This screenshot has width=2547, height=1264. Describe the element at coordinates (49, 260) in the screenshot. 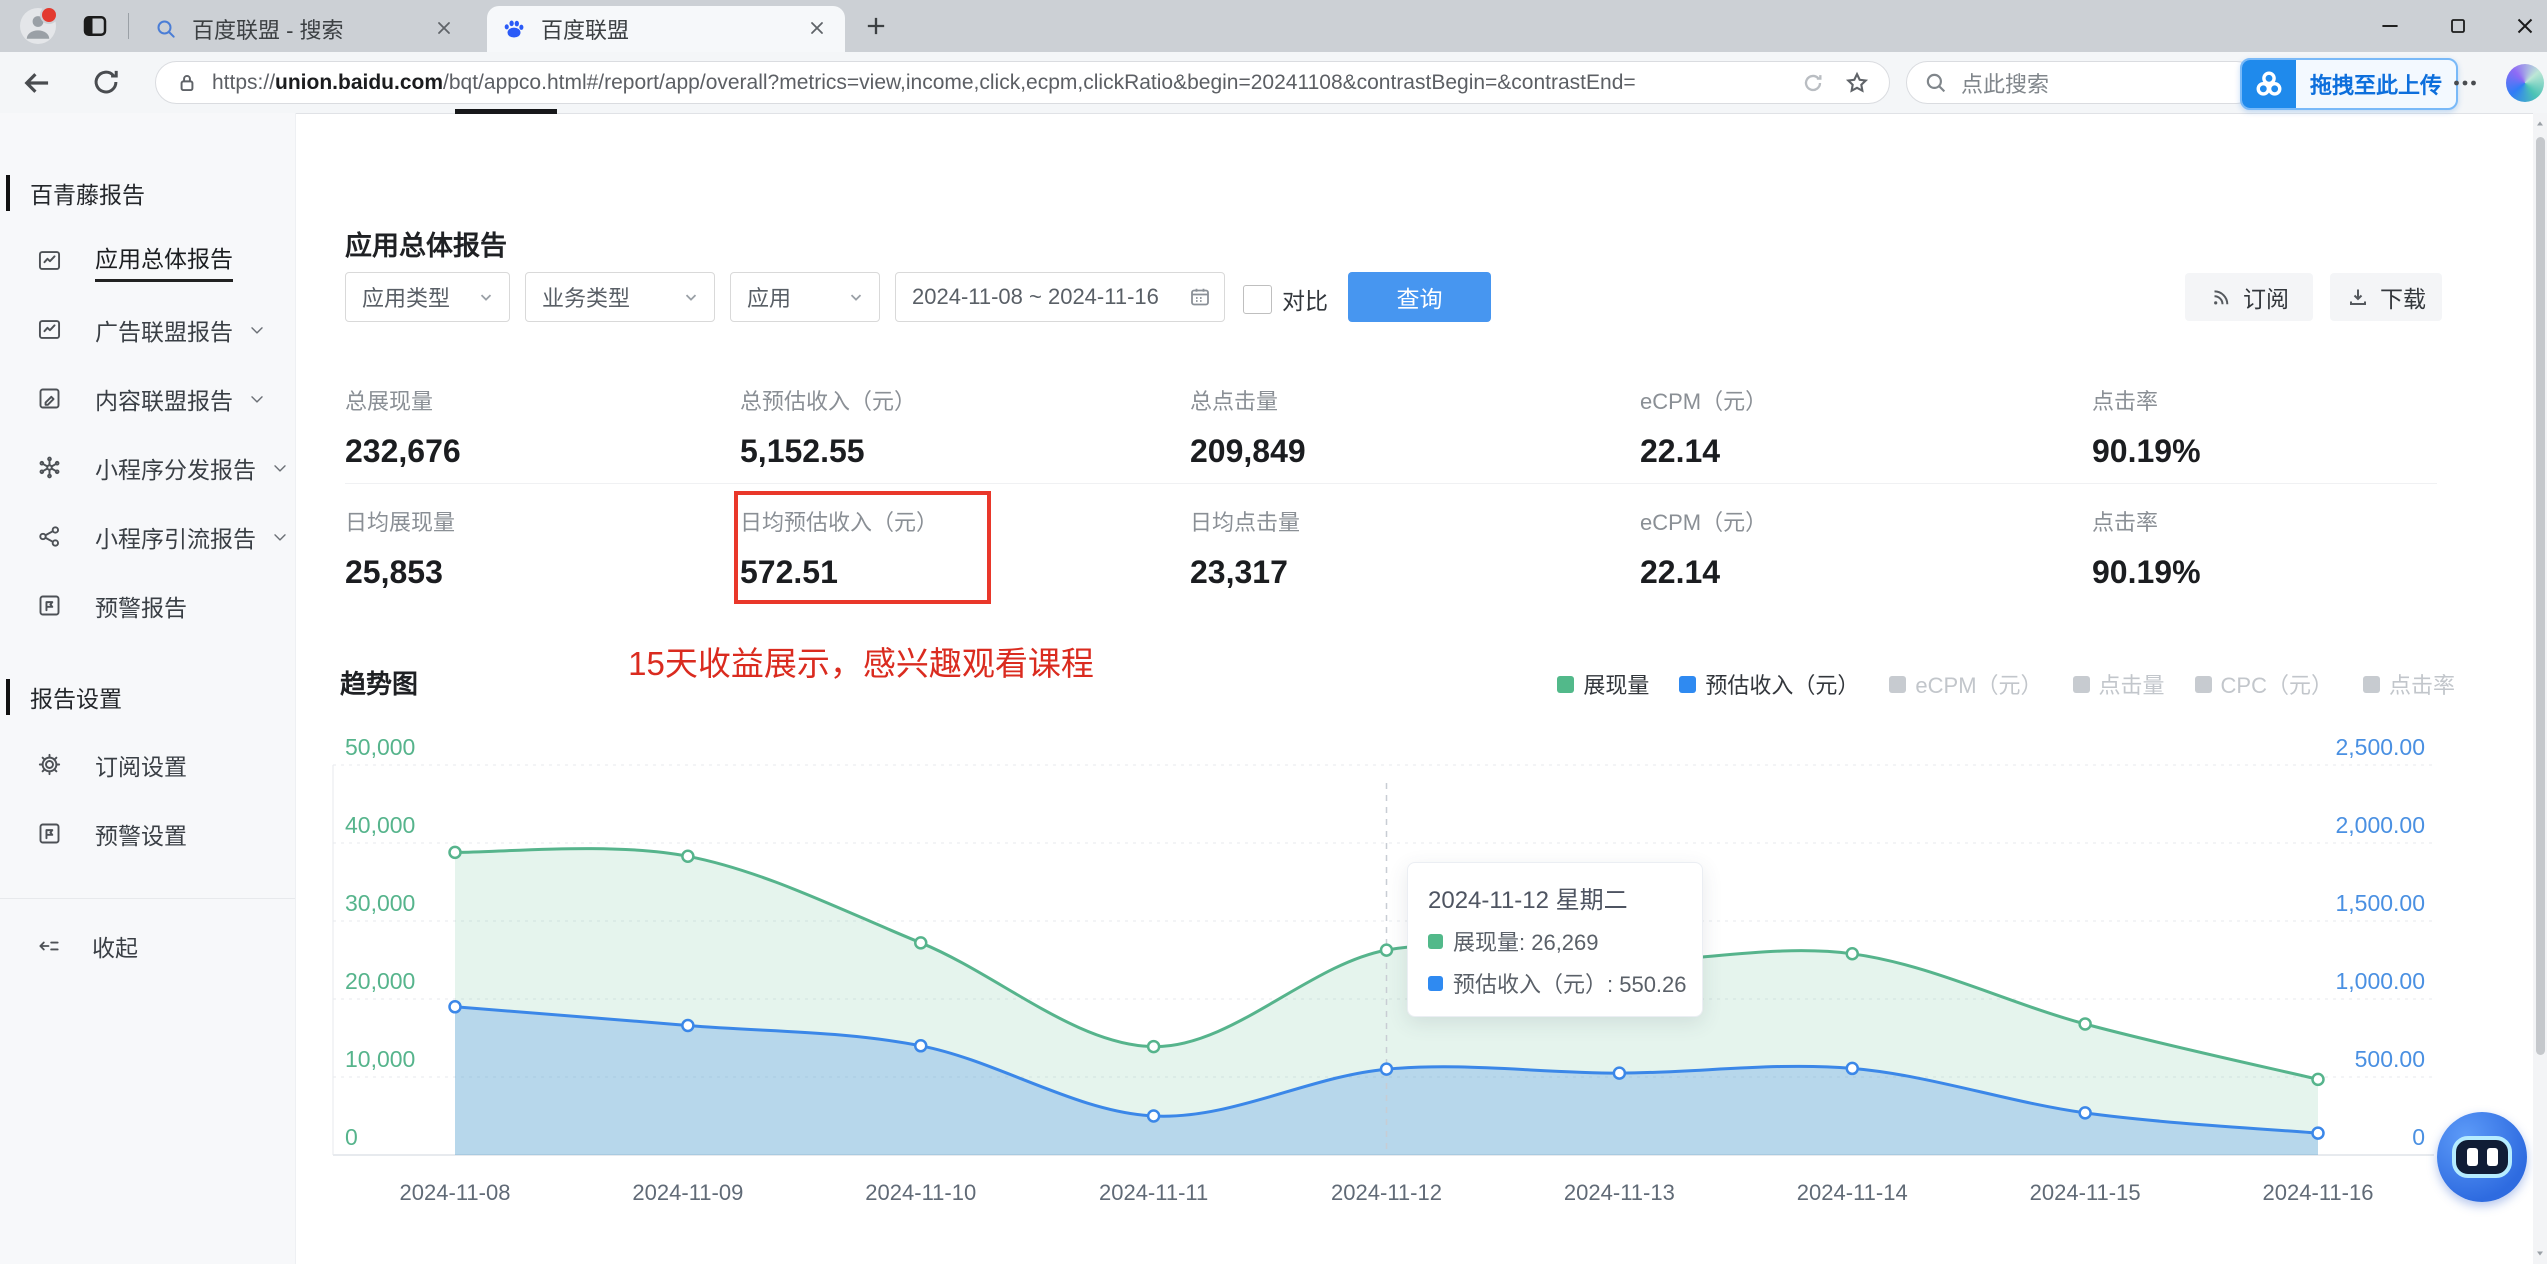

I see `report-icon` at that location.